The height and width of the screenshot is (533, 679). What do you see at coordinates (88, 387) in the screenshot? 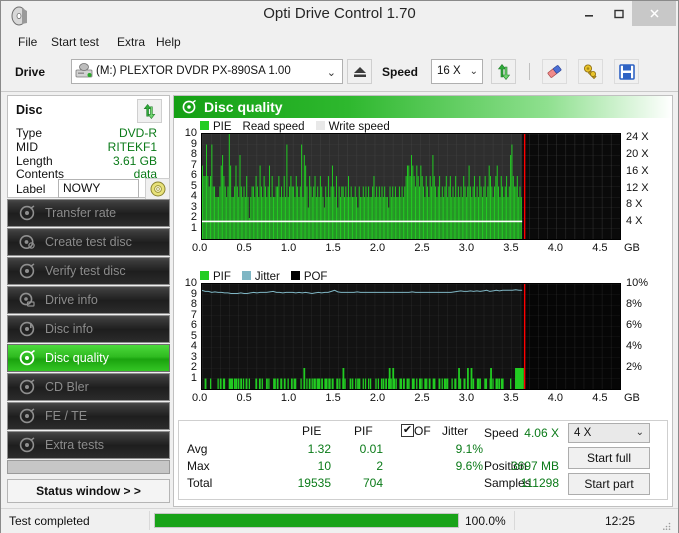
I see `sidebar-item-cd-bler: CD Bler` at bounding box center [88, 387].